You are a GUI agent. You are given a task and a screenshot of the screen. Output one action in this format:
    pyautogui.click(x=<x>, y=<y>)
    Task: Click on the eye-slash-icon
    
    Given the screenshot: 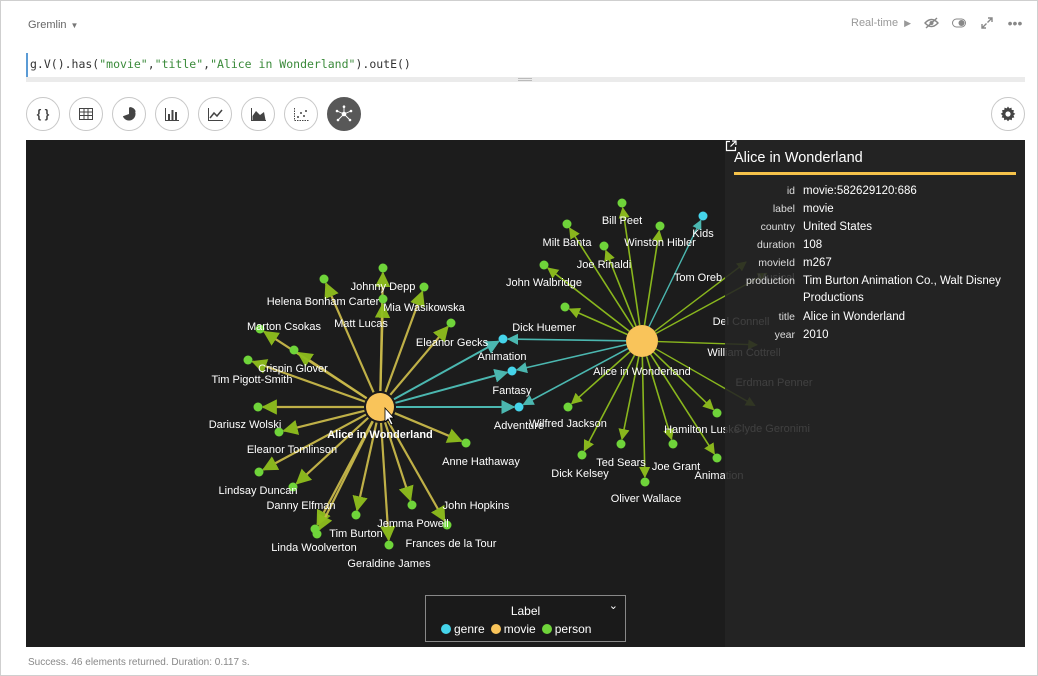 What is the action you would take?
    pyautogui.click(x=931, y=23)
    